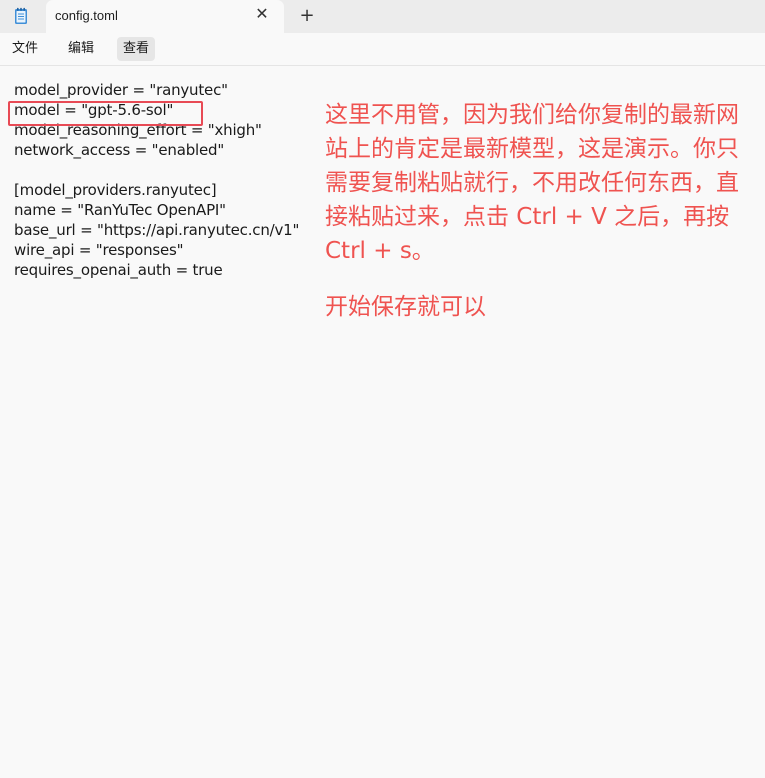  I want to click on tab-title: config.toml, so click(86, 15).